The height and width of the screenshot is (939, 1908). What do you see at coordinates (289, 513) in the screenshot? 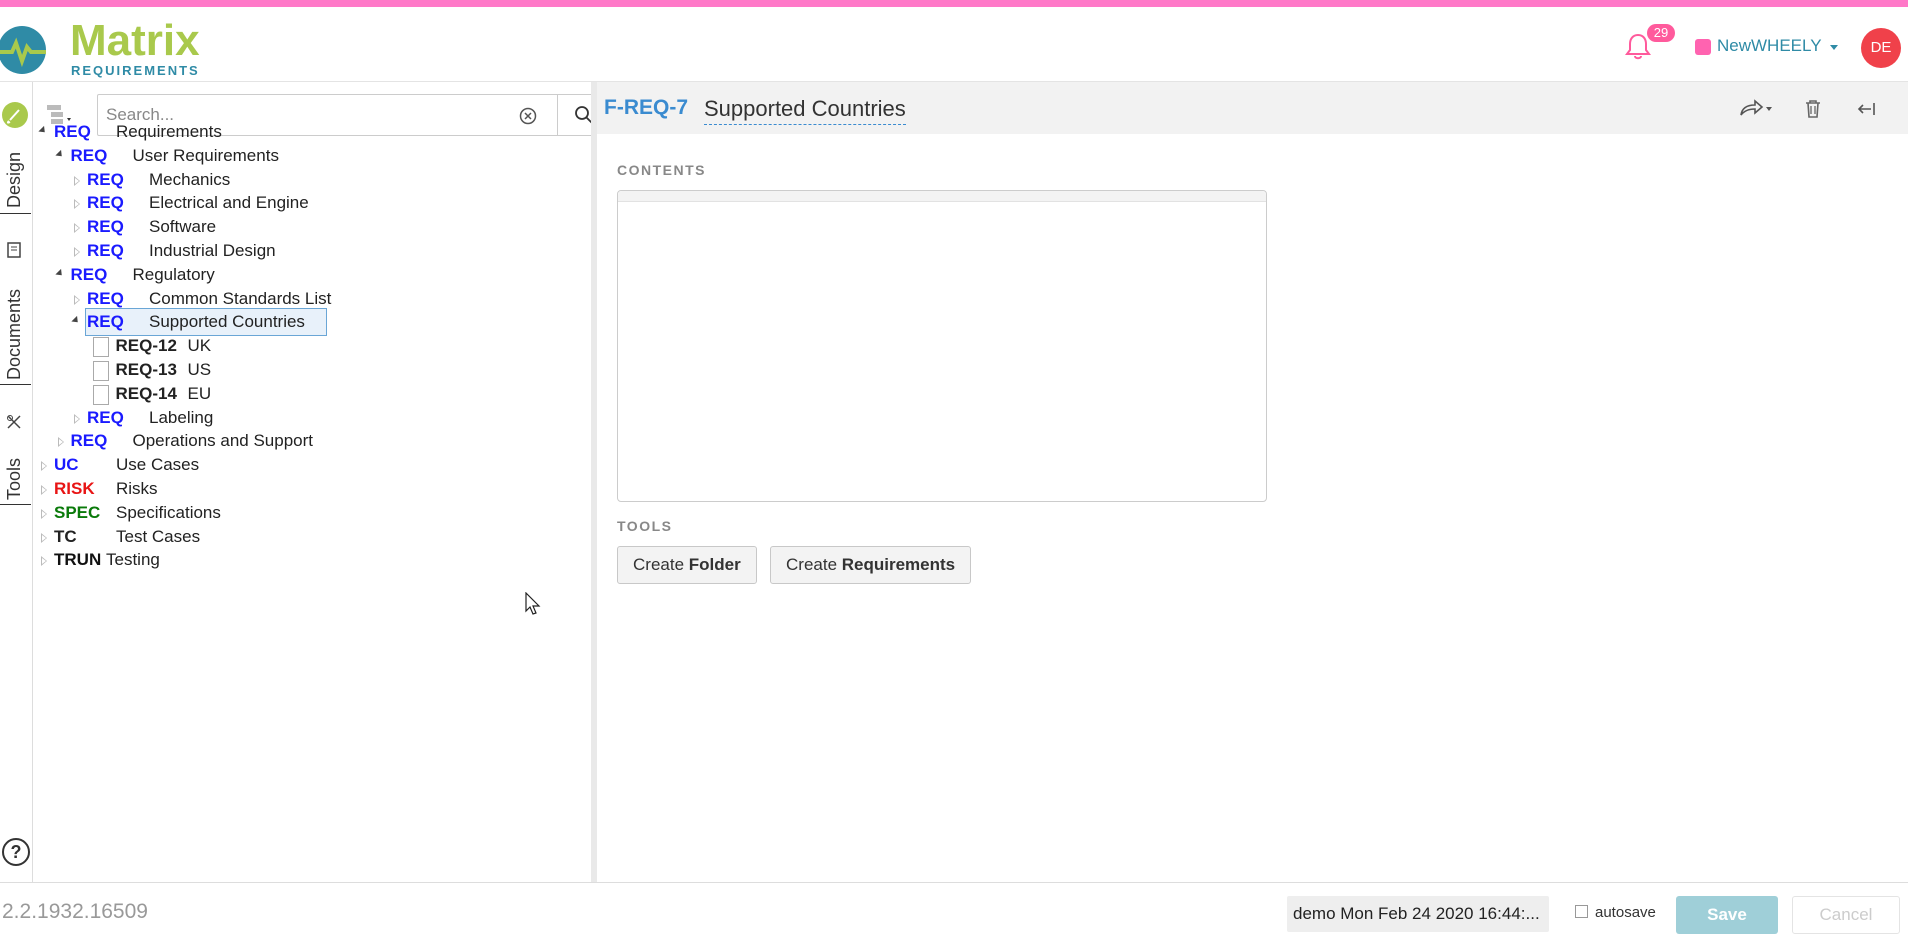
I see `tree-folder-row: SPEC Specifications` at bounding box center [289, 513].